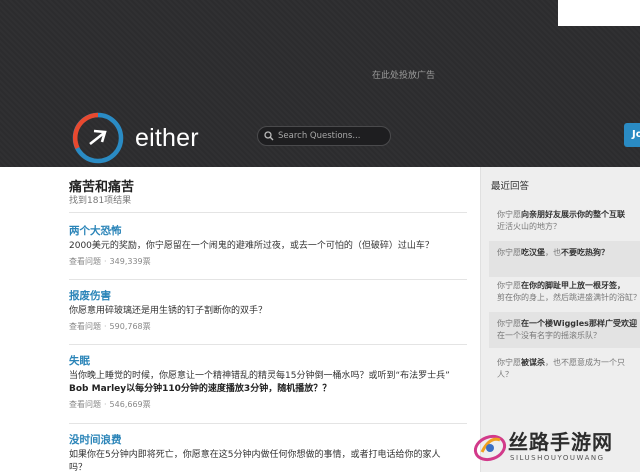 Image resolution: width=640 pixels, height=472 pixels. What do you see at coordinates (134, 138) in the screenshot?
I see `site-logo: either` at bounding box center [134, 138].